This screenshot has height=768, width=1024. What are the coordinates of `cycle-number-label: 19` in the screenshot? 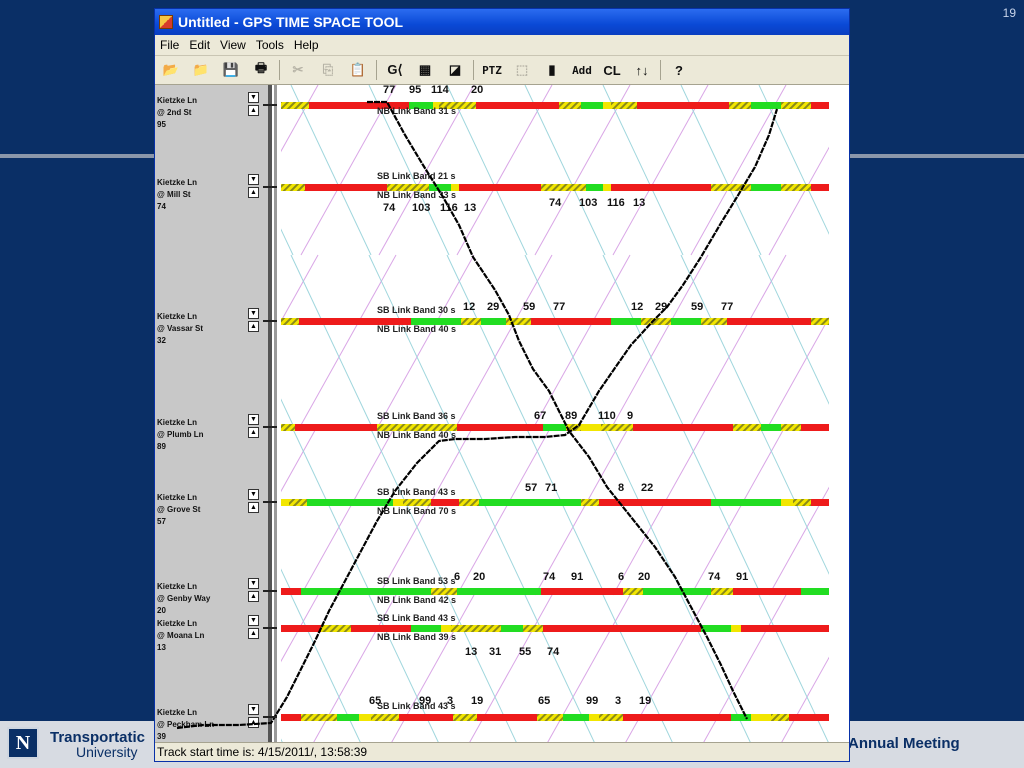 It's located at (477, 701).